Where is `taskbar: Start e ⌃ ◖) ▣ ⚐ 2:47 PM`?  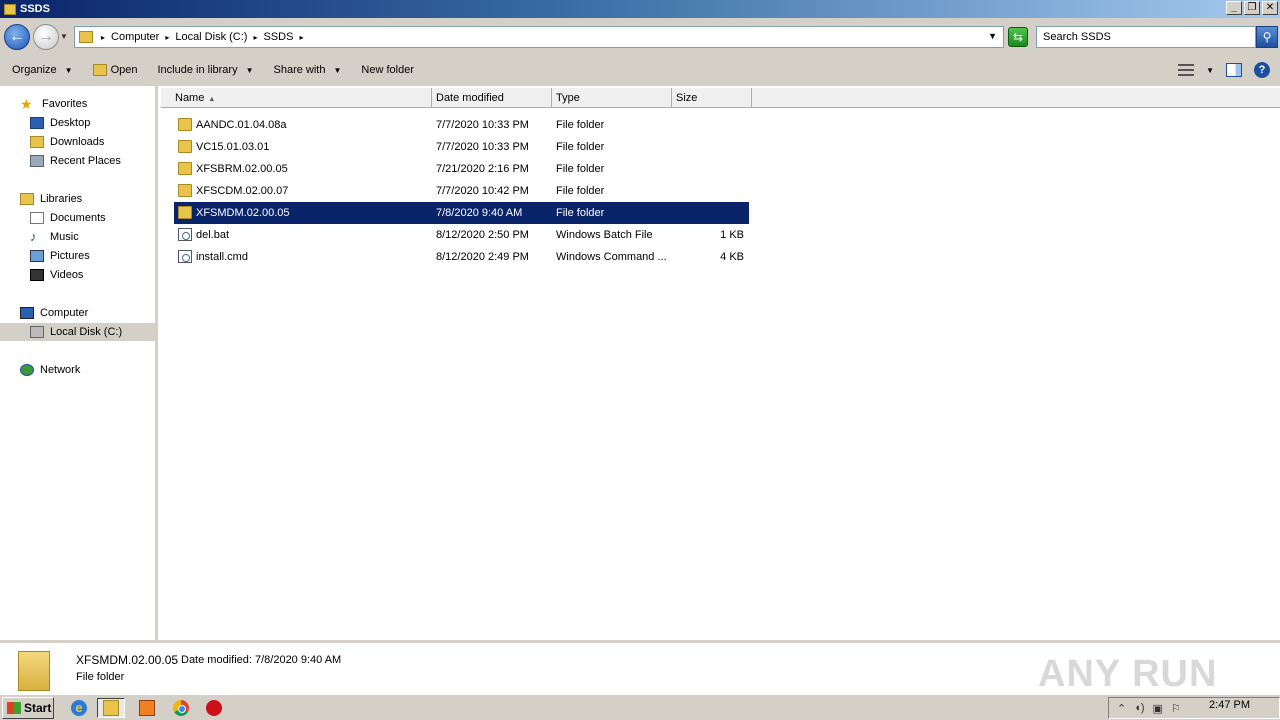
taskbar: Start e ⌃ ◖) ▣ ⚐ 2:47 PM is located at coordinates (640, 707).